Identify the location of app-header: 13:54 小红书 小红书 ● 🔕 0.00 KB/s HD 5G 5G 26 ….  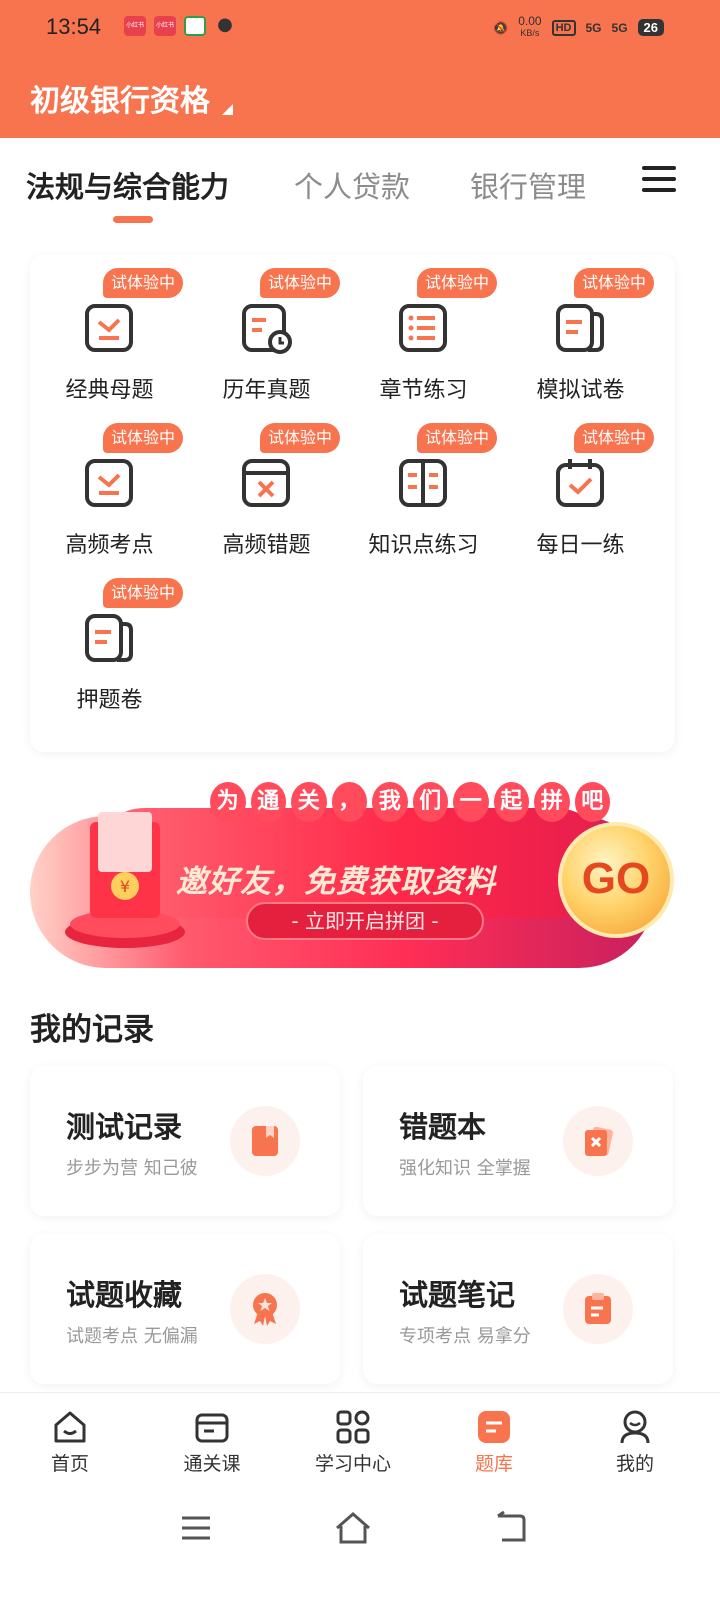
(360, 69).